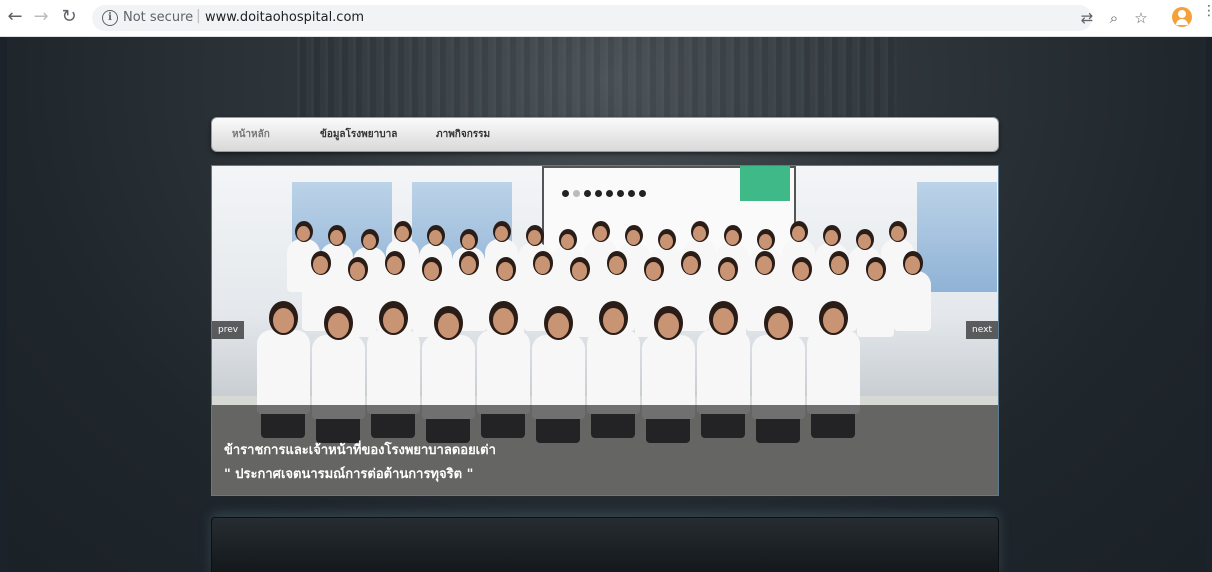  Describe the element at coordinates (765, 183) in the screenshot. I see `green-board` at that location.